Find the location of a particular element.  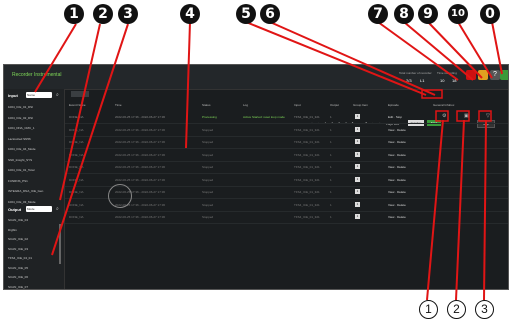

output-filter-select: Mode is located at coordinates (39, 209).